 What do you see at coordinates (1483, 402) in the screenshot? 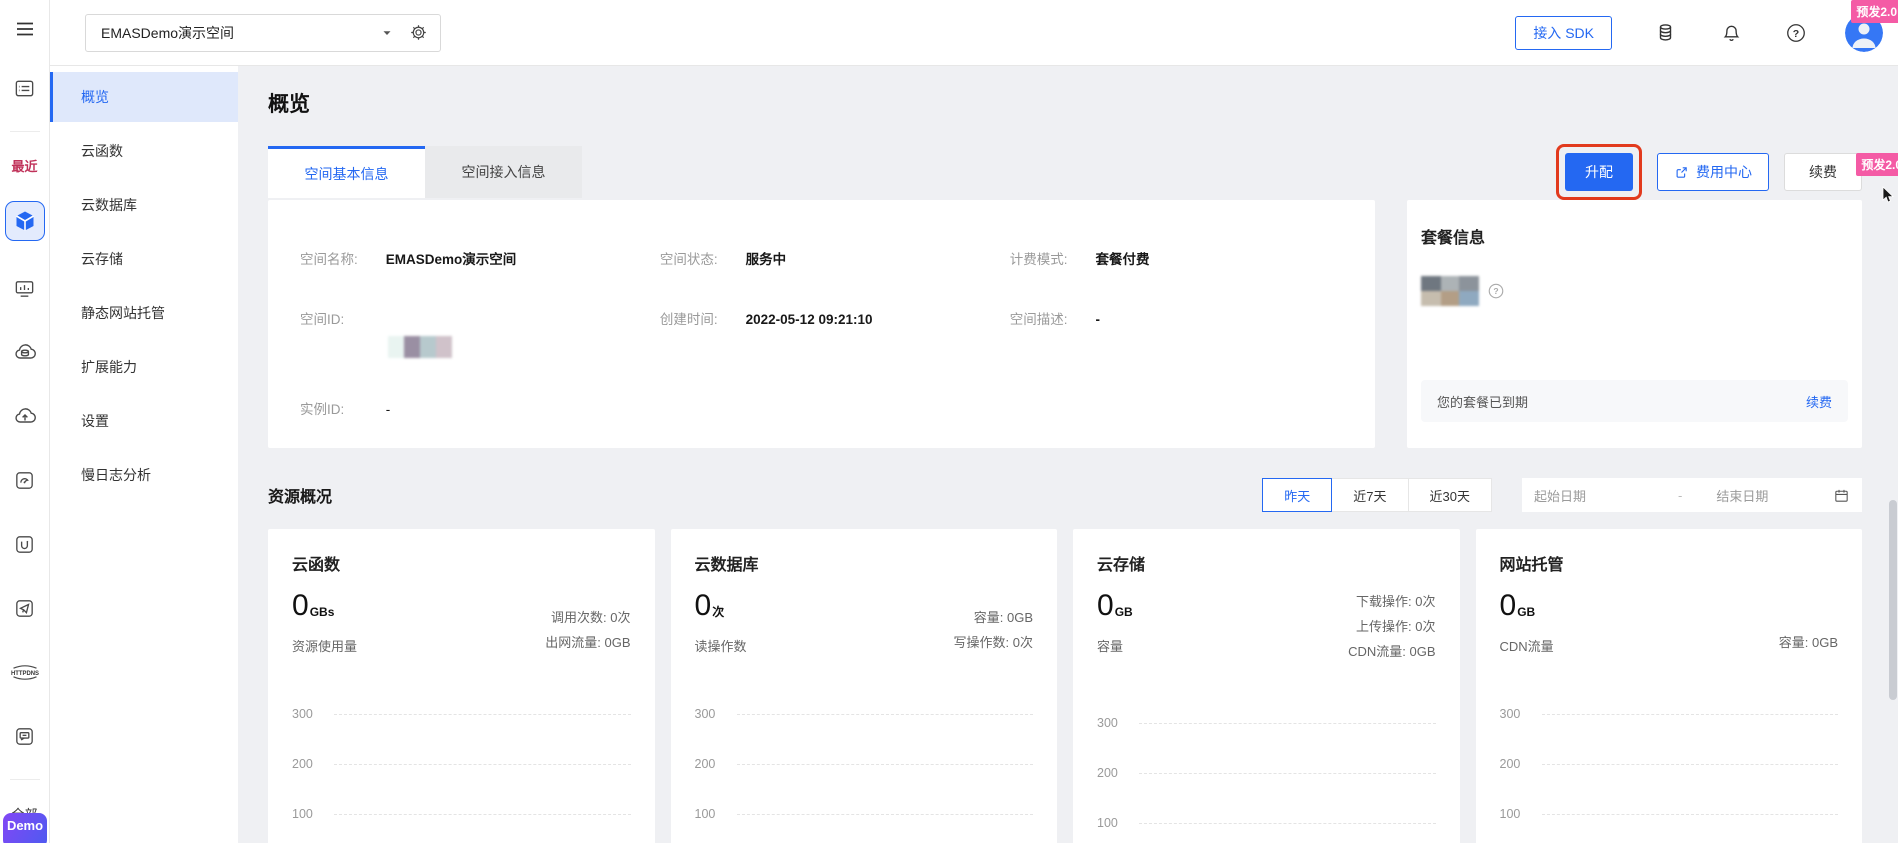
I see `plan-expired-notice: 您的套餐已到期` at bounding box center [1483, 402].